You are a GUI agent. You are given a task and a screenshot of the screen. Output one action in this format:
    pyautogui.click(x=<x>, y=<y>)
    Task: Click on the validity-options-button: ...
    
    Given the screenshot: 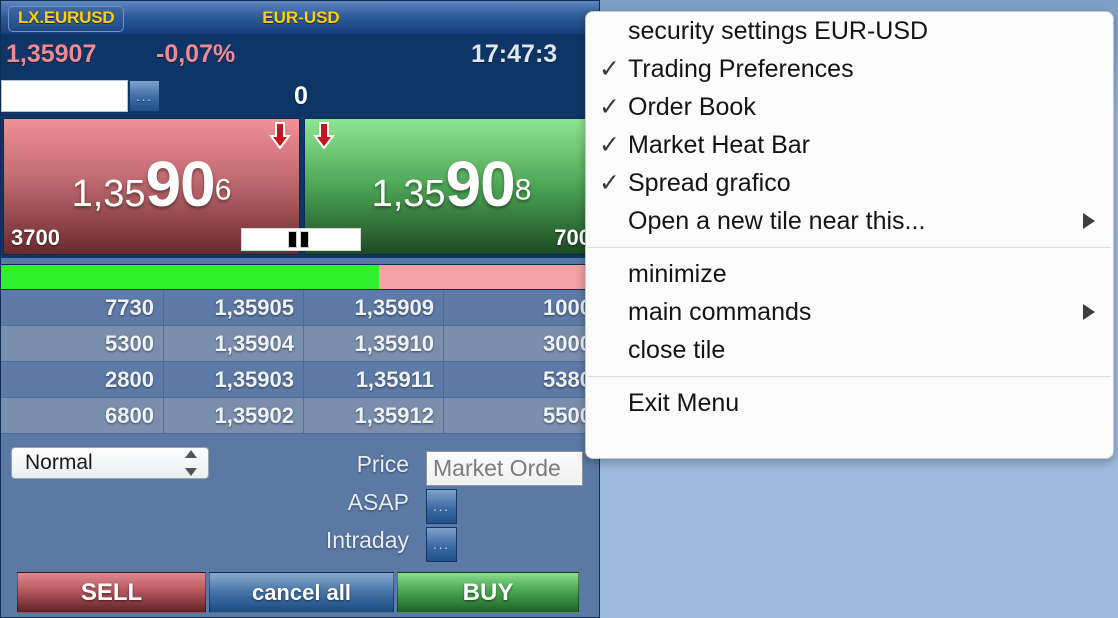 What is the action you would take?
    pyautogui.click(x=441, y=506)
    